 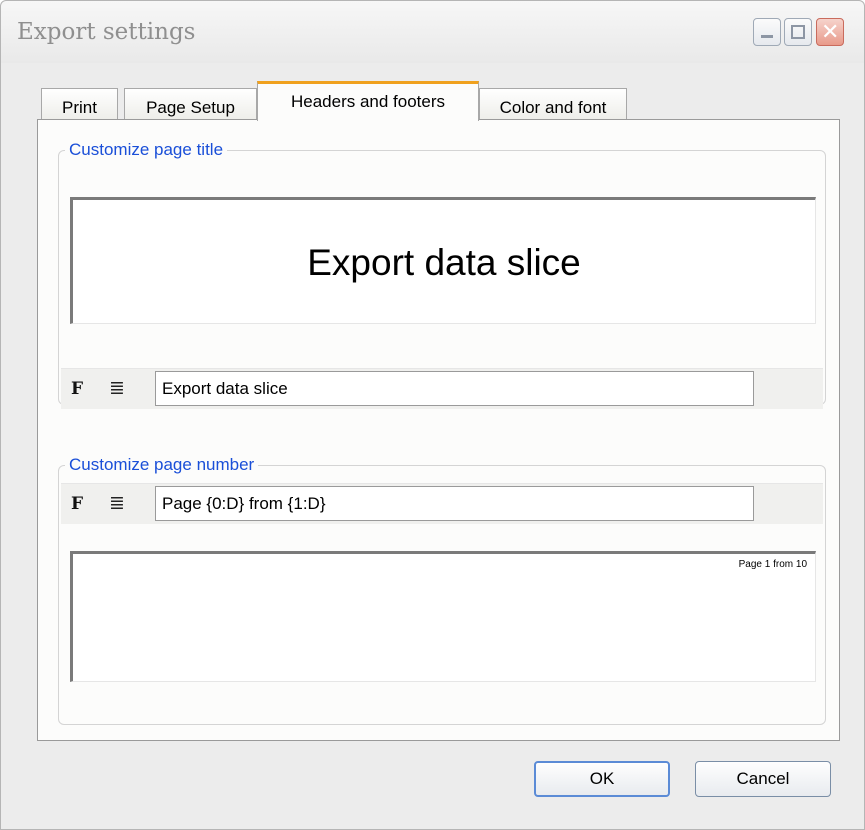 What do you see at coordinates (798, 32) in the screenshot?
I see `maximize-button` at bounding box center [798, 32].